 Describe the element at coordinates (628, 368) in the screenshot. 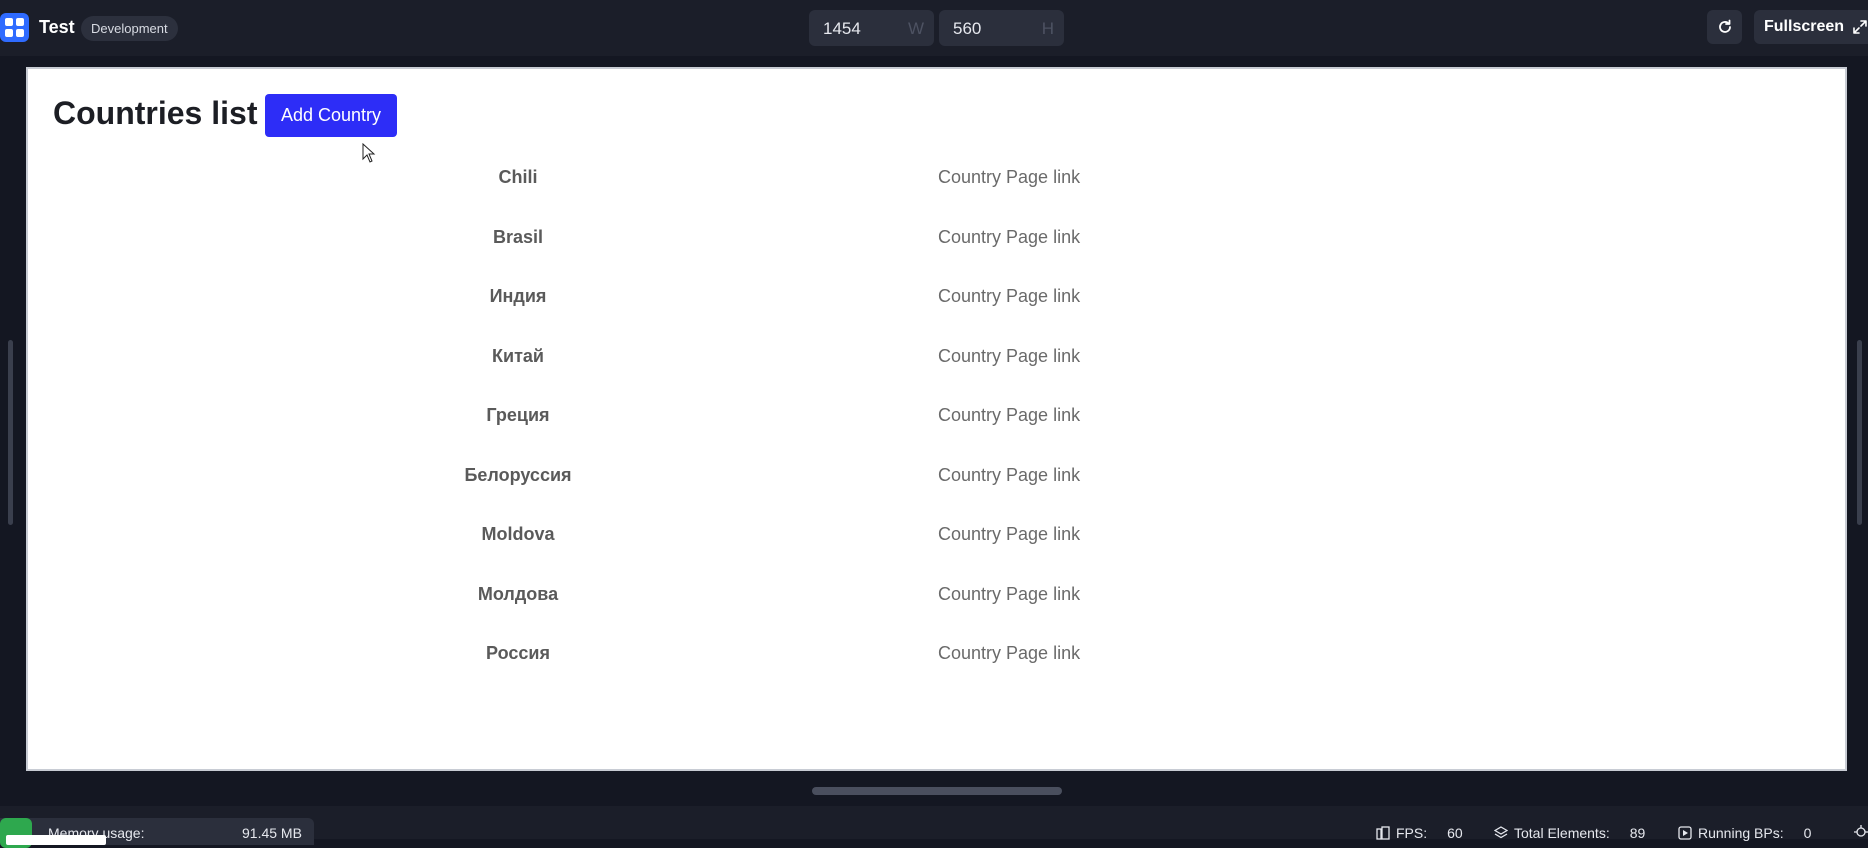

I see `list-item: Китай Country Page link` at that location.